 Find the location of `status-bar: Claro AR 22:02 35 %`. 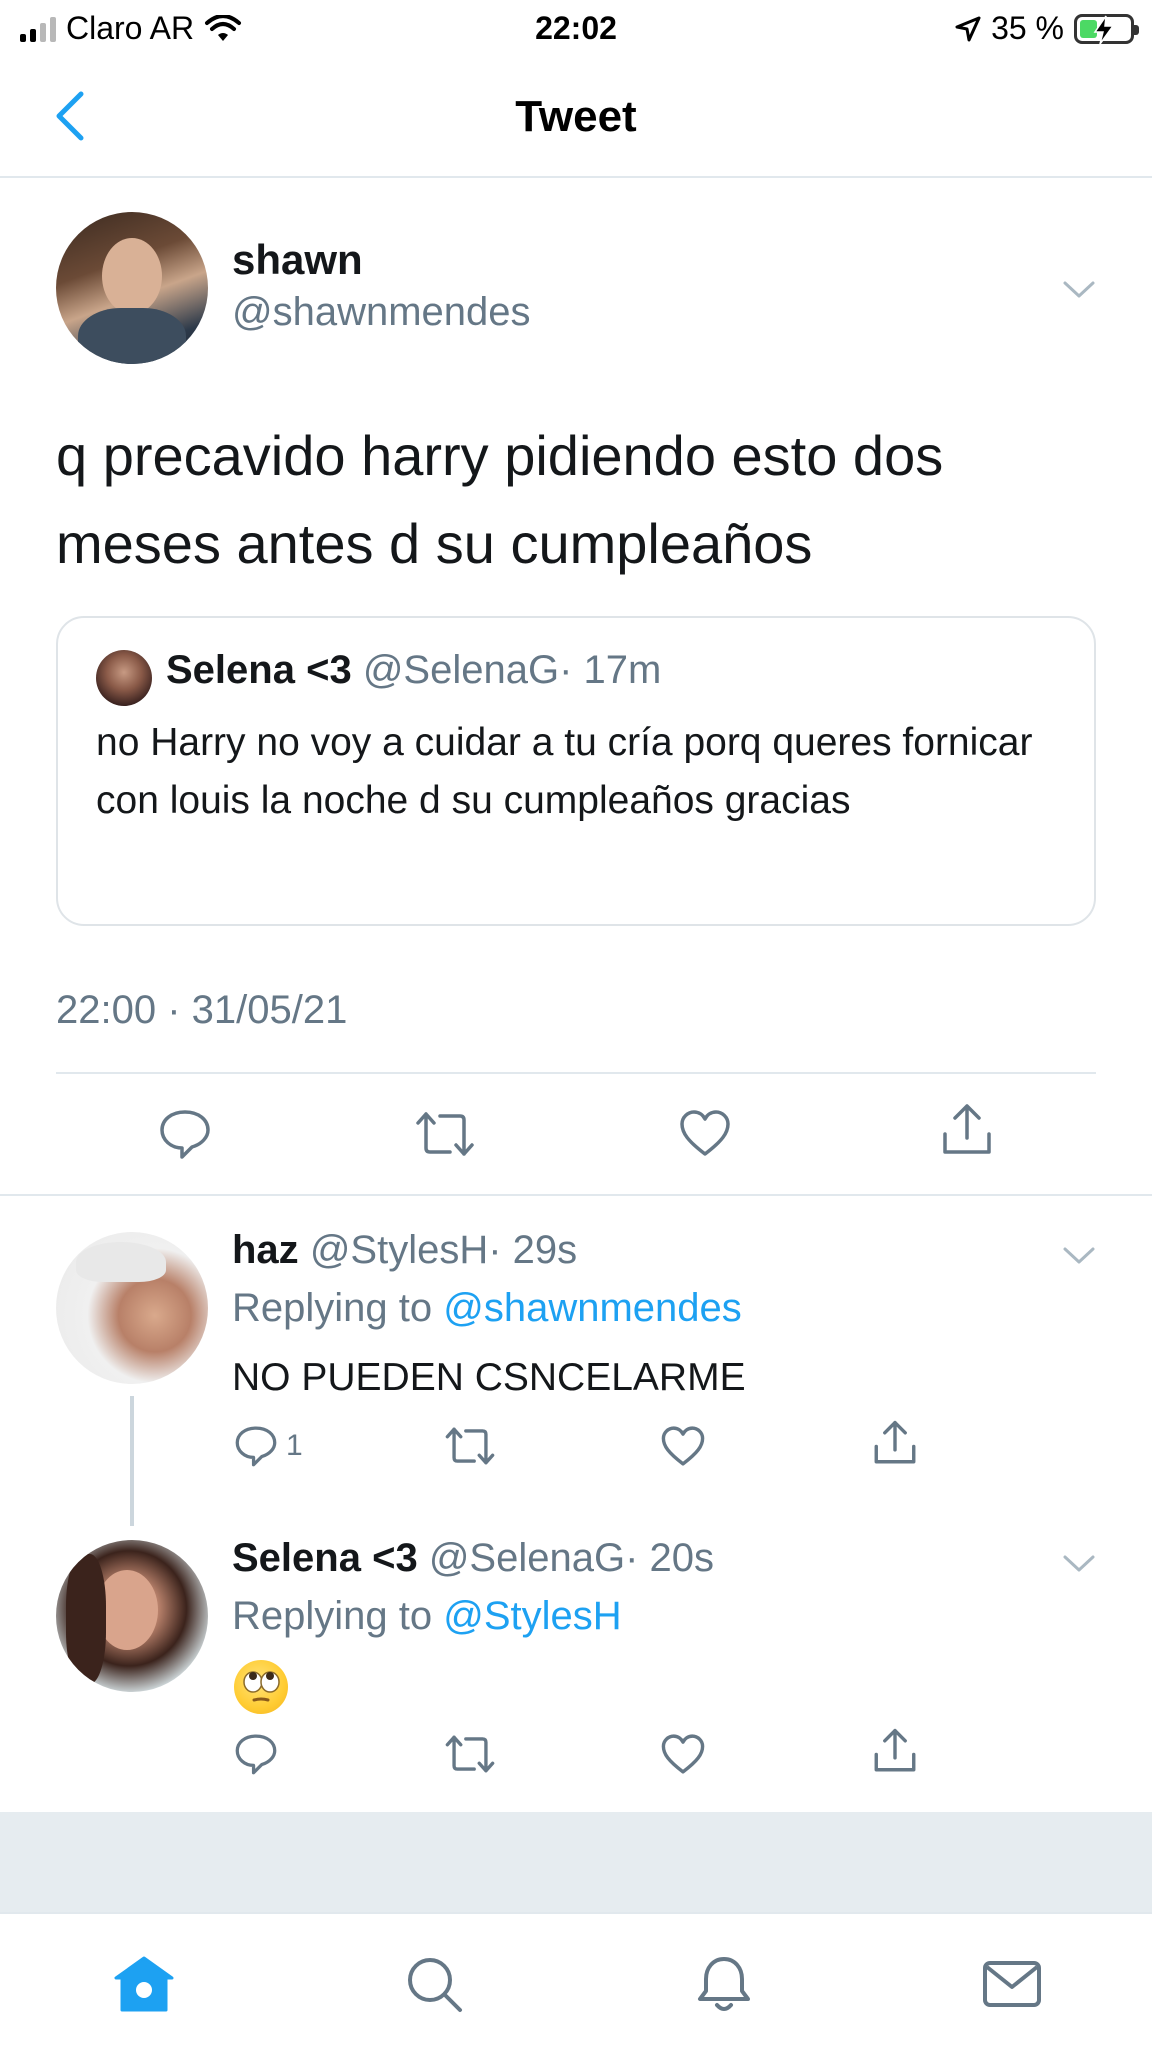

status-bar: Claro AR 22:02 35 % is located at coordinates (576, 29).